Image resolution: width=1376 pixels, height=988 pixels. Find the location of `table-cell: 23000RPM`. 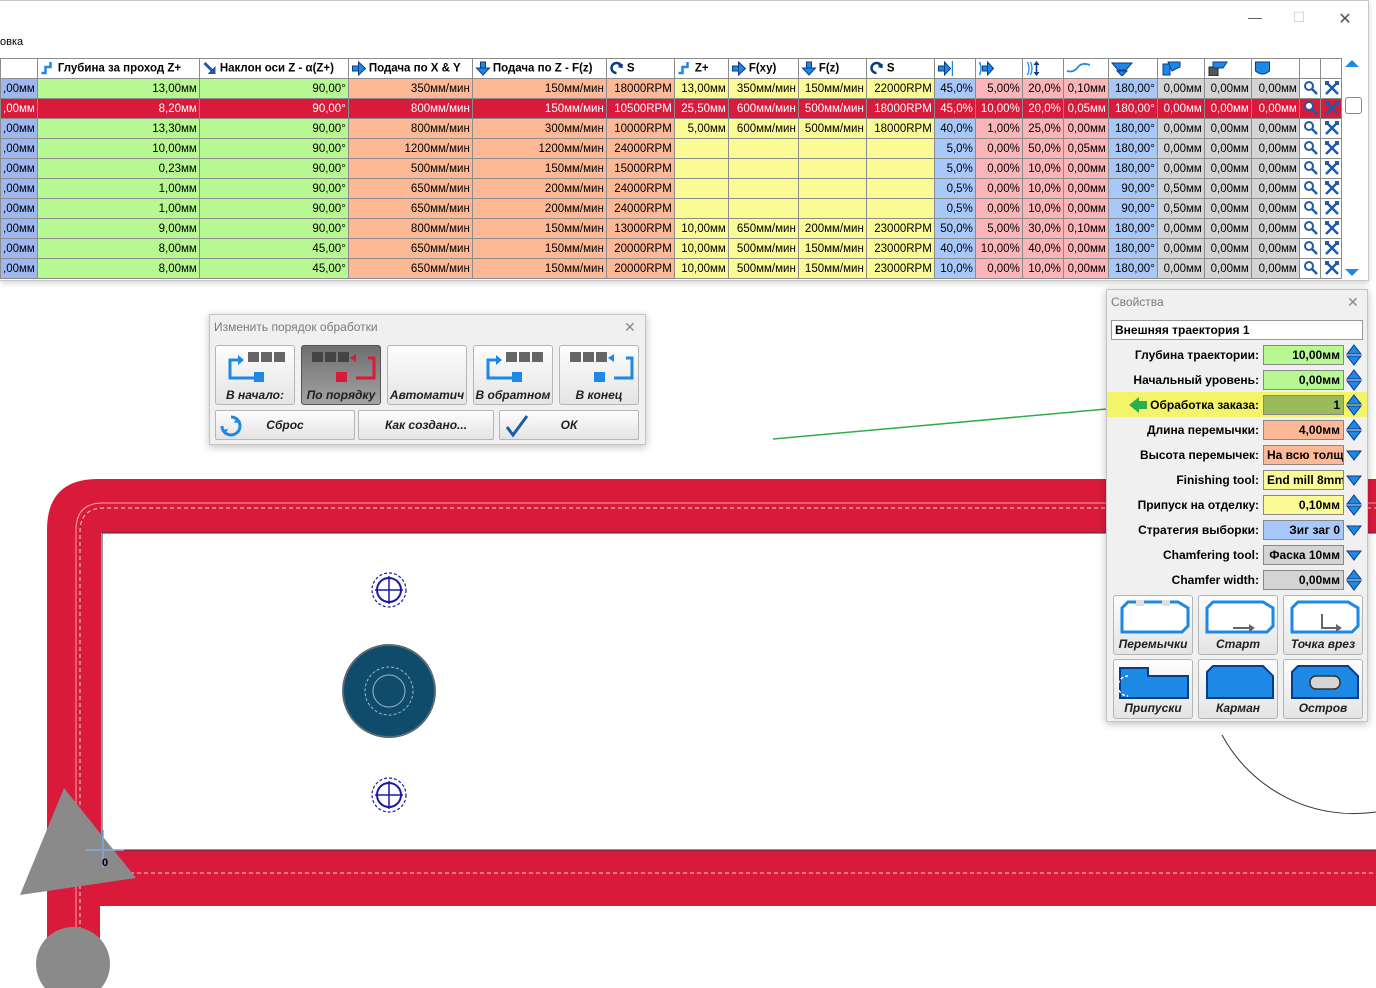

table-cell: 23000RPM is located at coordinates (900, 268).